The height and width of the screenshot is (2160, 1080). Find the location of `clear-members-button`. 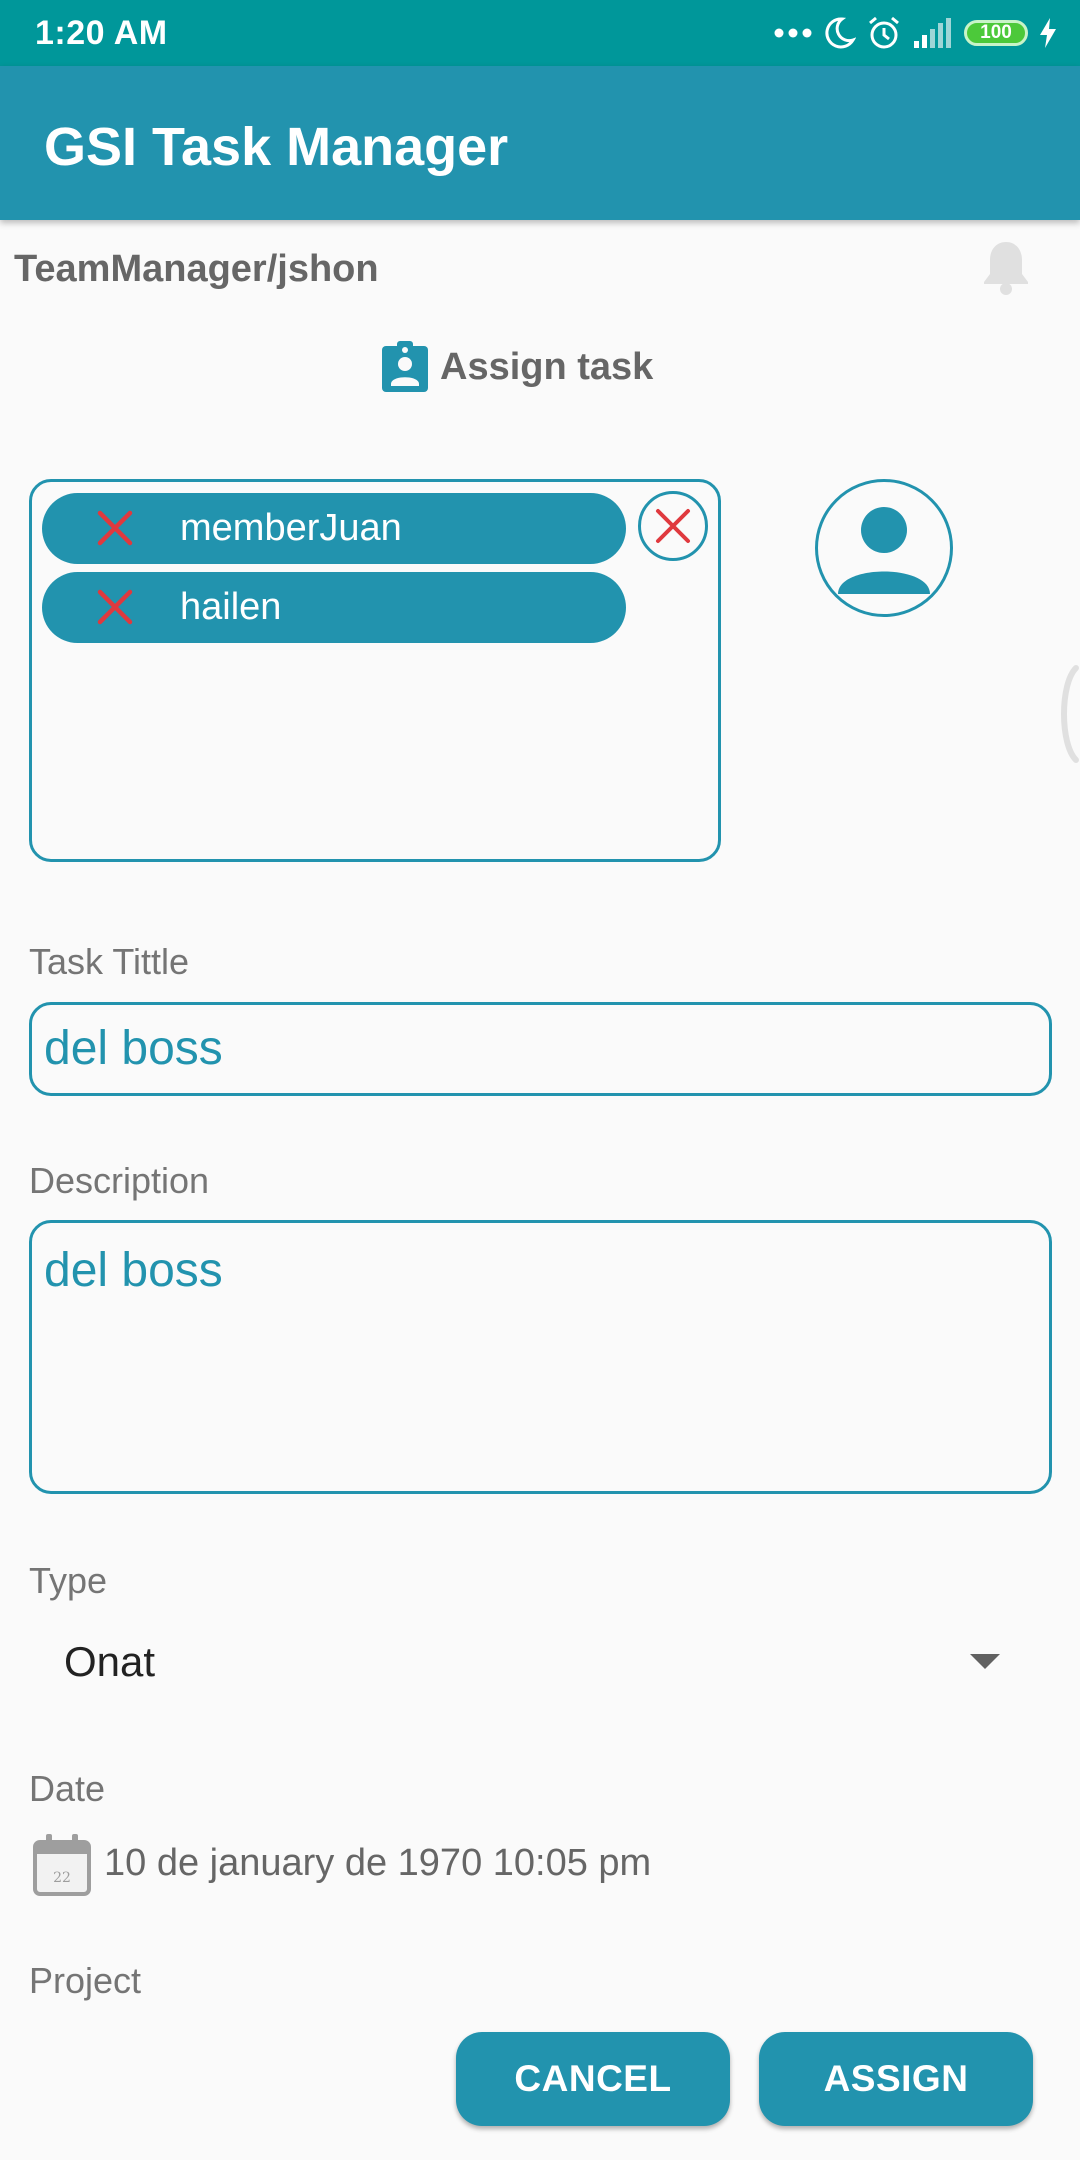

clear-members-button is located at coordinates (673, 526).